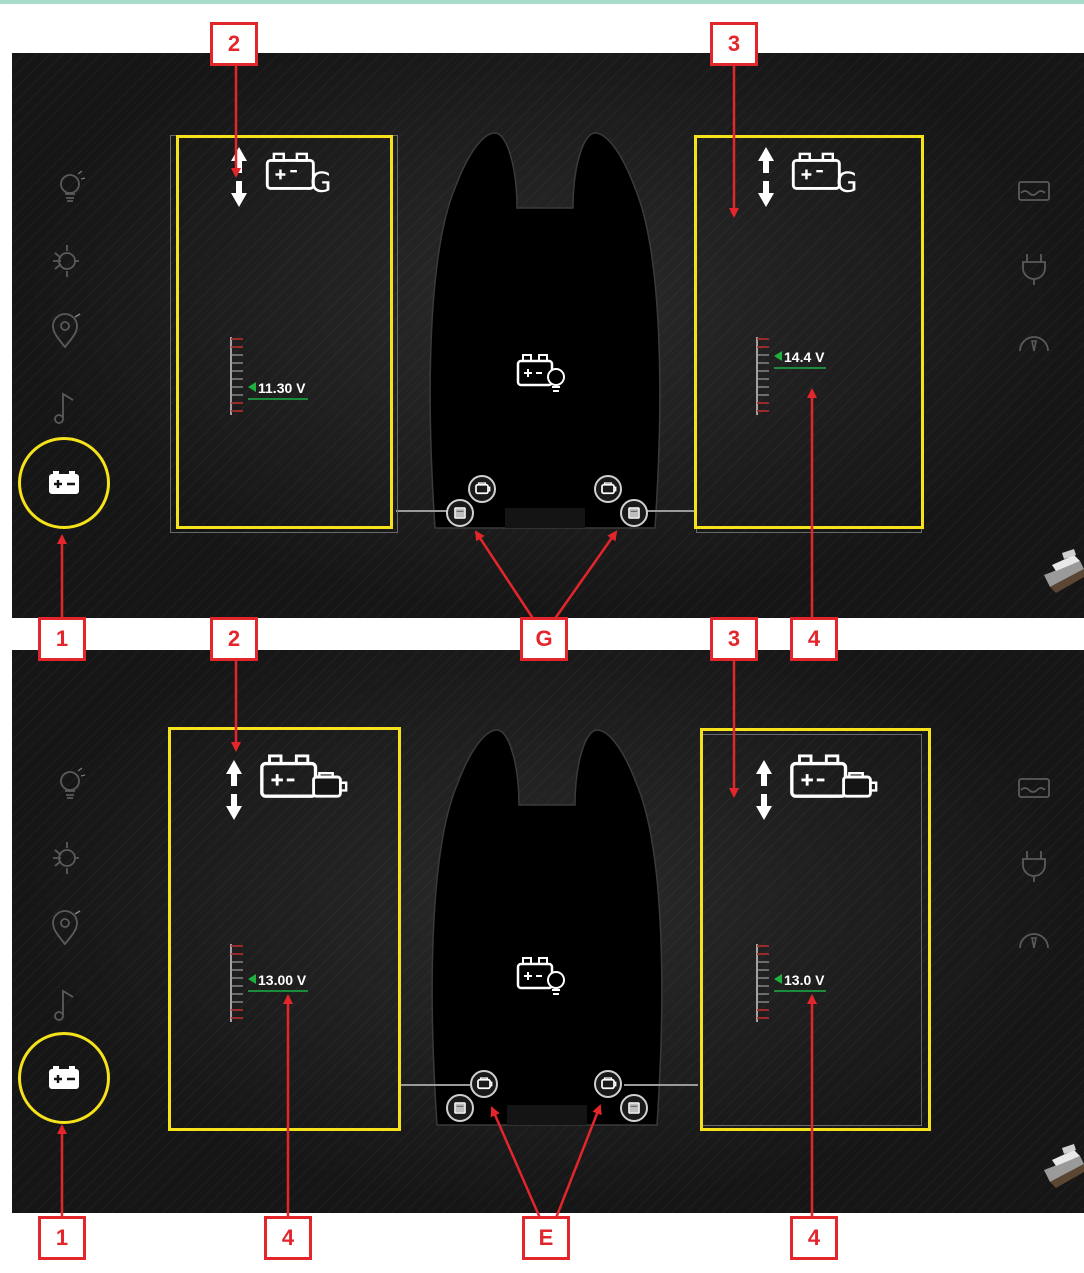  I want to click on callout-label: E, so click(546, 1238).